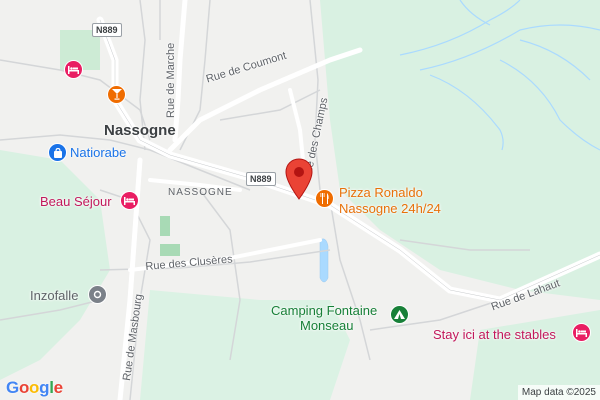  I want to click on cocktail-icon, so click(116, 94).